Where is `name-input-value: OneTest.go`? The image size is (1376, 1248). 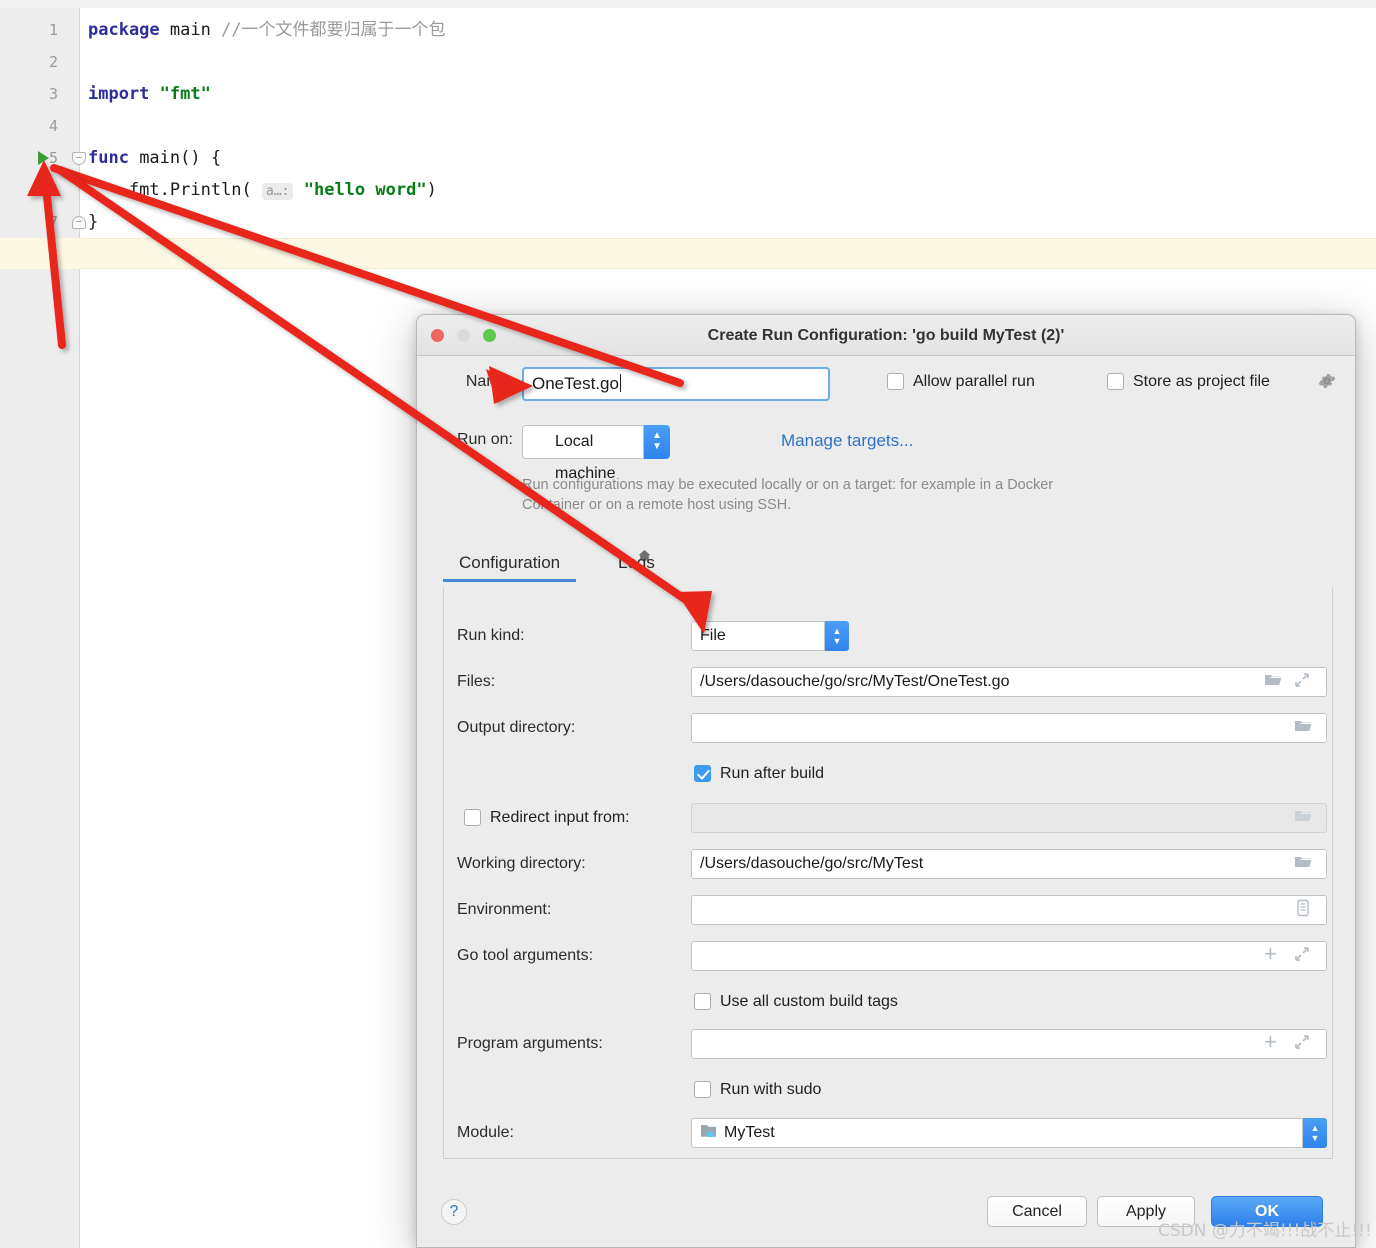 name-input-value: OneTest.go is located at coordinates (575, 383).